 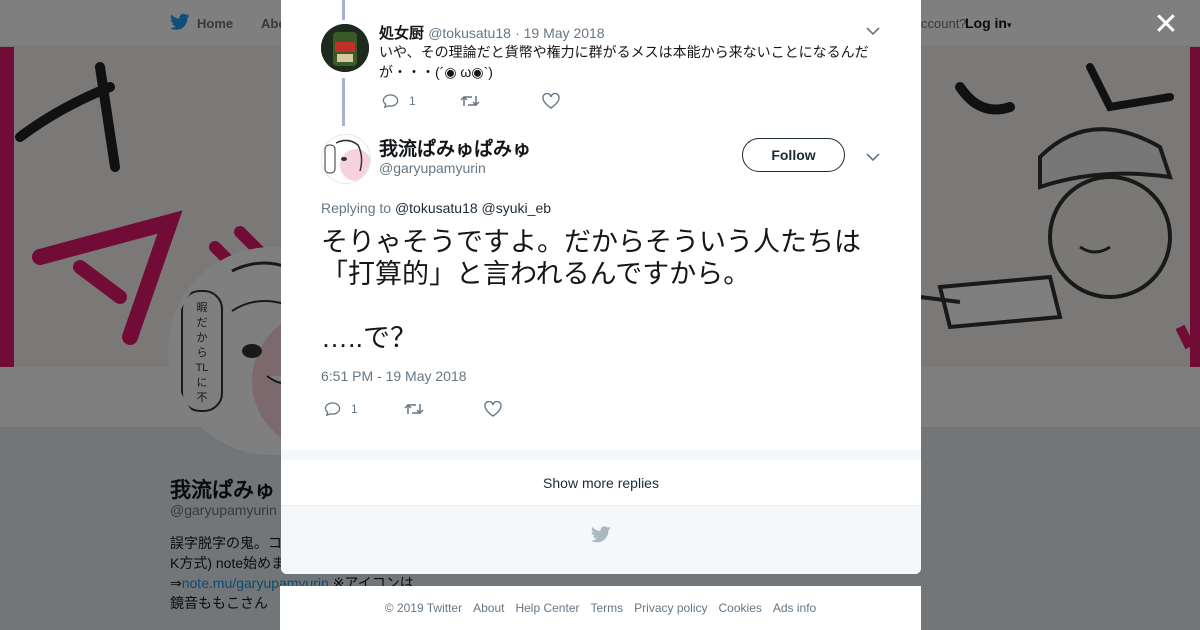 What do you see at coordinates (369, 338) in the screenshot?
I see `tweet-text-continued: …..で？` at bounding box center [369, 338].